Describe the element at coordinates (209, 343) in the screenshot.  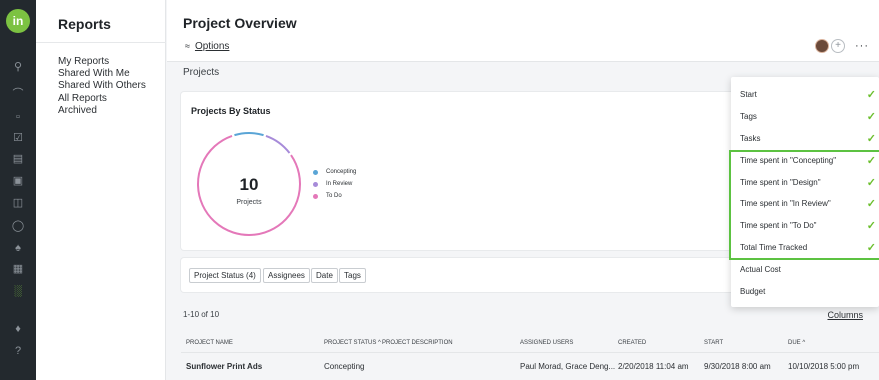
I see `col-header-name: PROJECT NAME` at that location.